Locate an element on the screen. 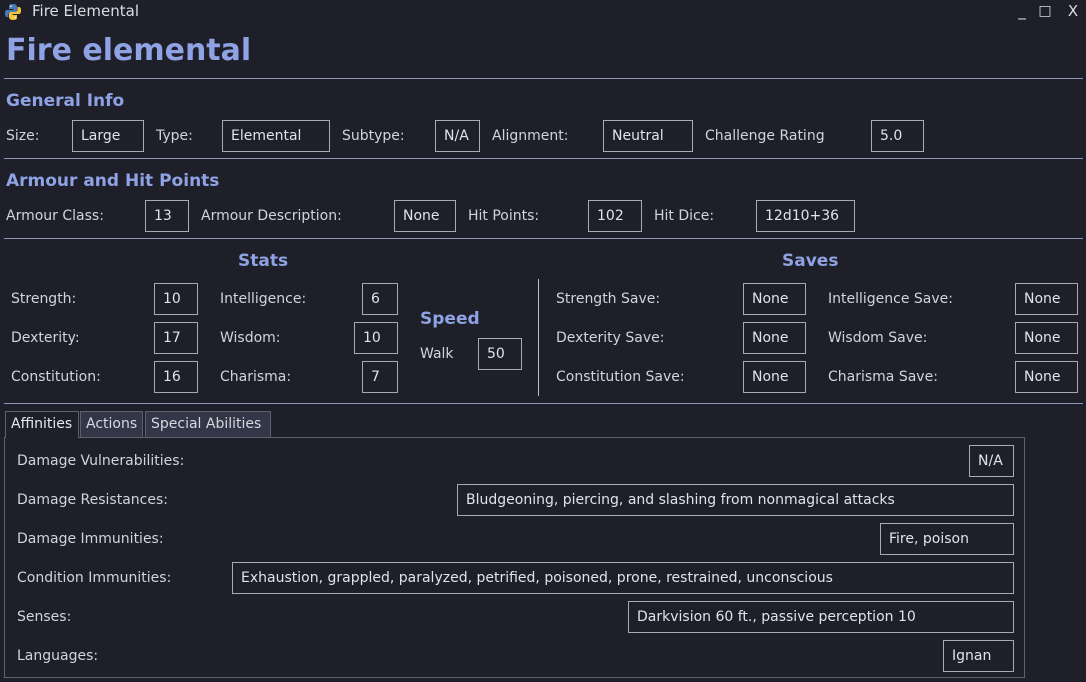  dexterity-label: Dexterity: is located at coordinates (45, 338).